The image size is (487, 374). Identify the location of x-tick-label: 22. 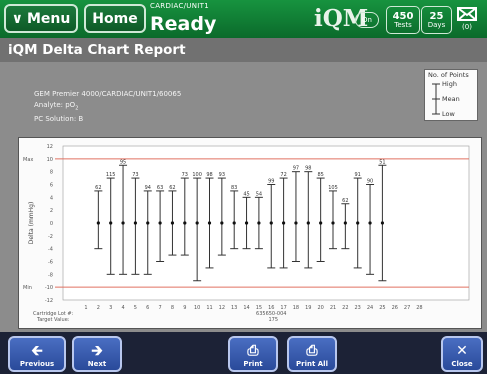
(345, 308).